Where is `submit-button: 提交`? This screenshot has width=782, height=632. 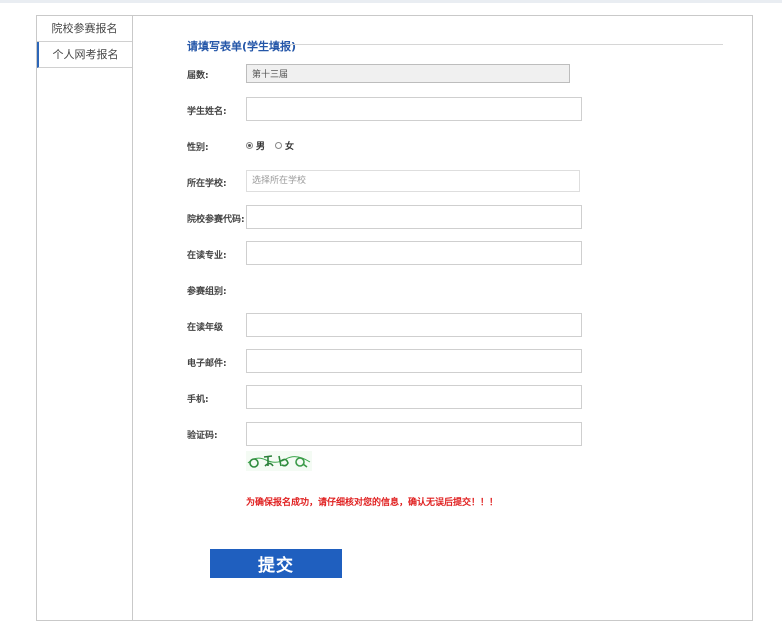 submit-button: 提交 is located at coordinates (276, 563).